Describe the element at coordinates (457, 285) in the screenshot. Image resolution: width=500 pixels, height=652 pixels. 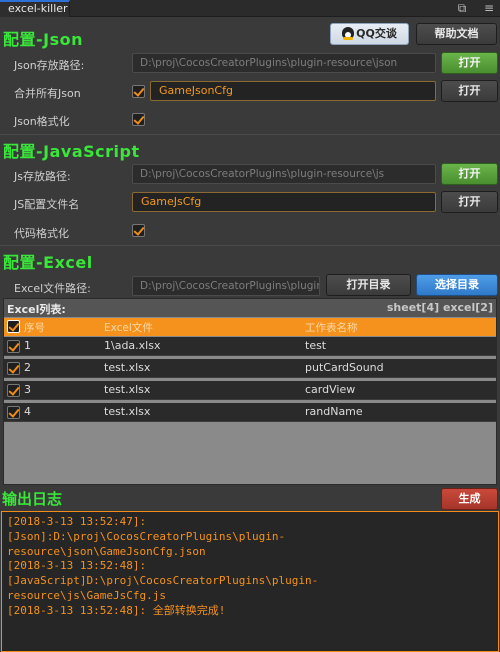
I see `select-dir-button: 选择目录` at that location.